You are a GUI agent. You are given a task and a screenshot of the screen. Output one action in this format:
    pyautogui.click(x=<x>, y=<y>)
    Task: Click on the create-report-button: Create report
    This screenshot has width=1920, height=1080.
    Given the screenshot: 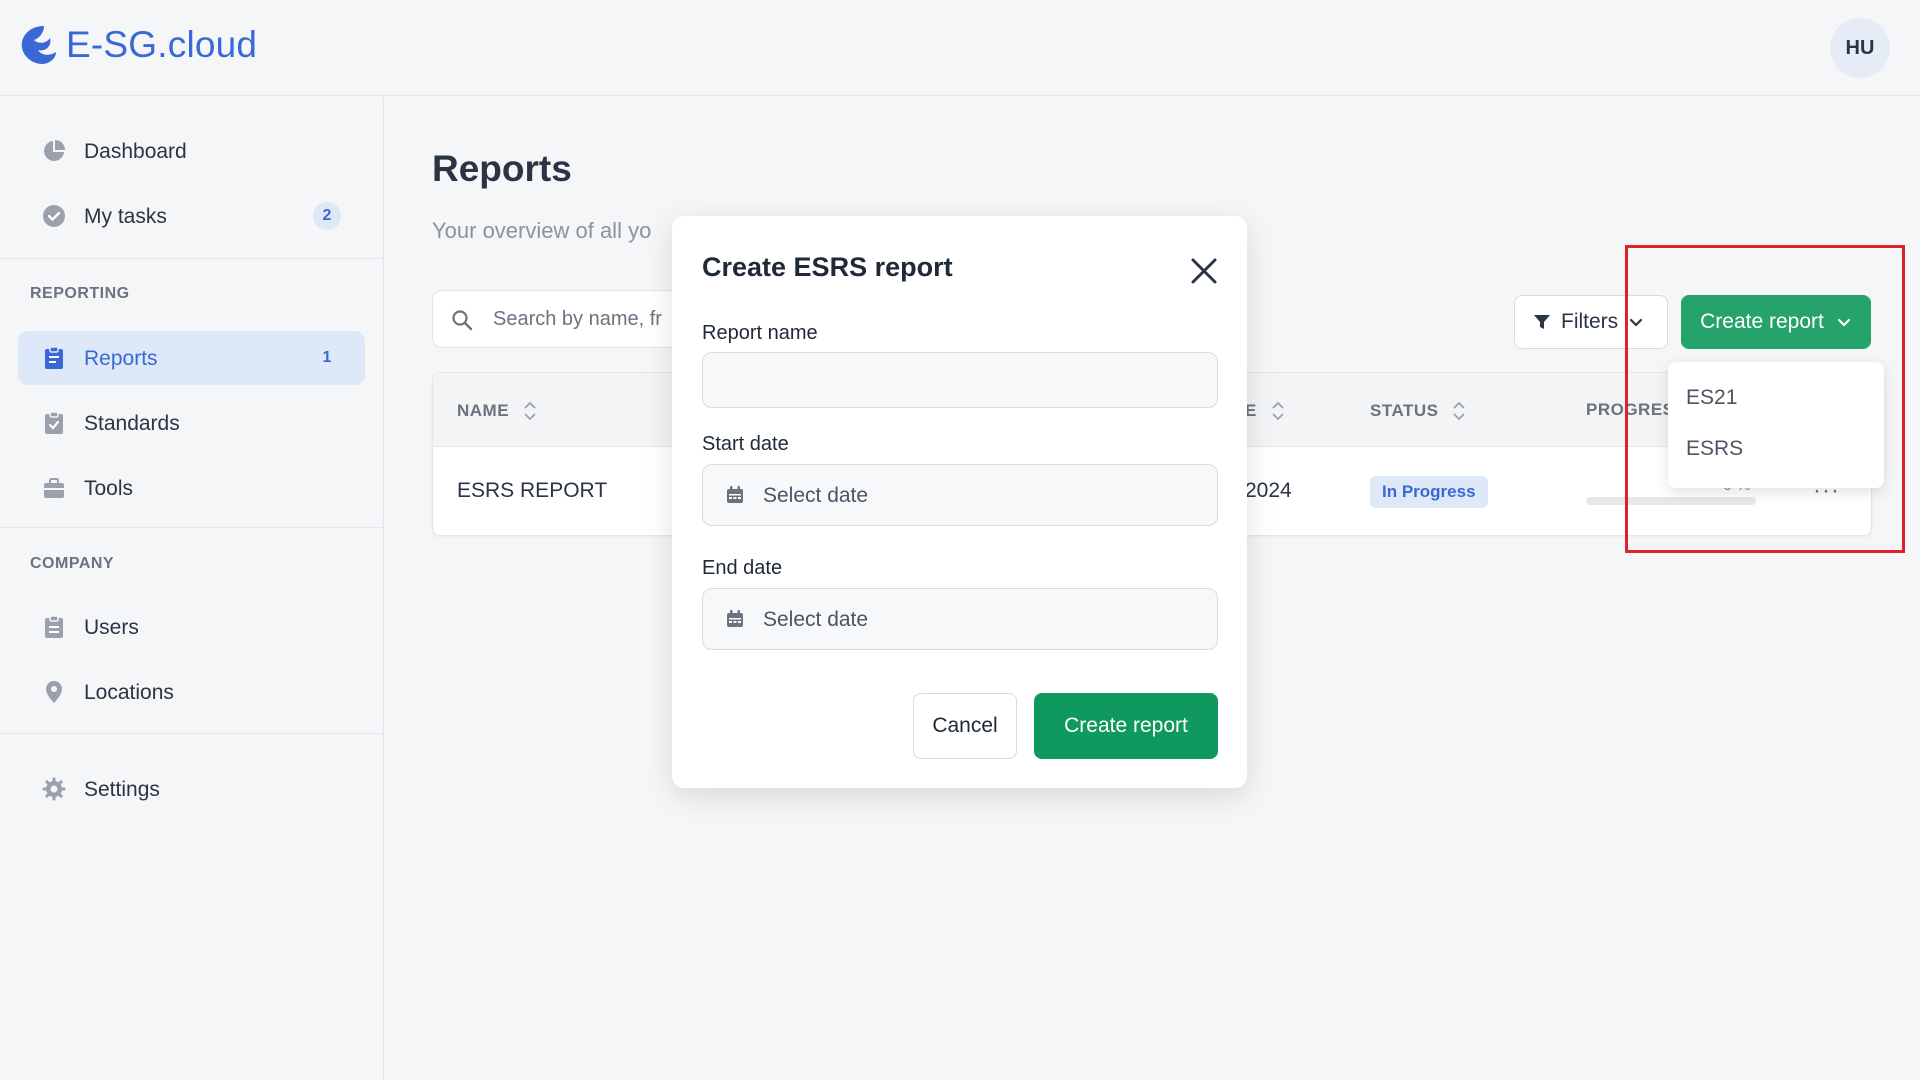 What is the action you would take?
    pyautogui.click(x=1126, y=726)
    